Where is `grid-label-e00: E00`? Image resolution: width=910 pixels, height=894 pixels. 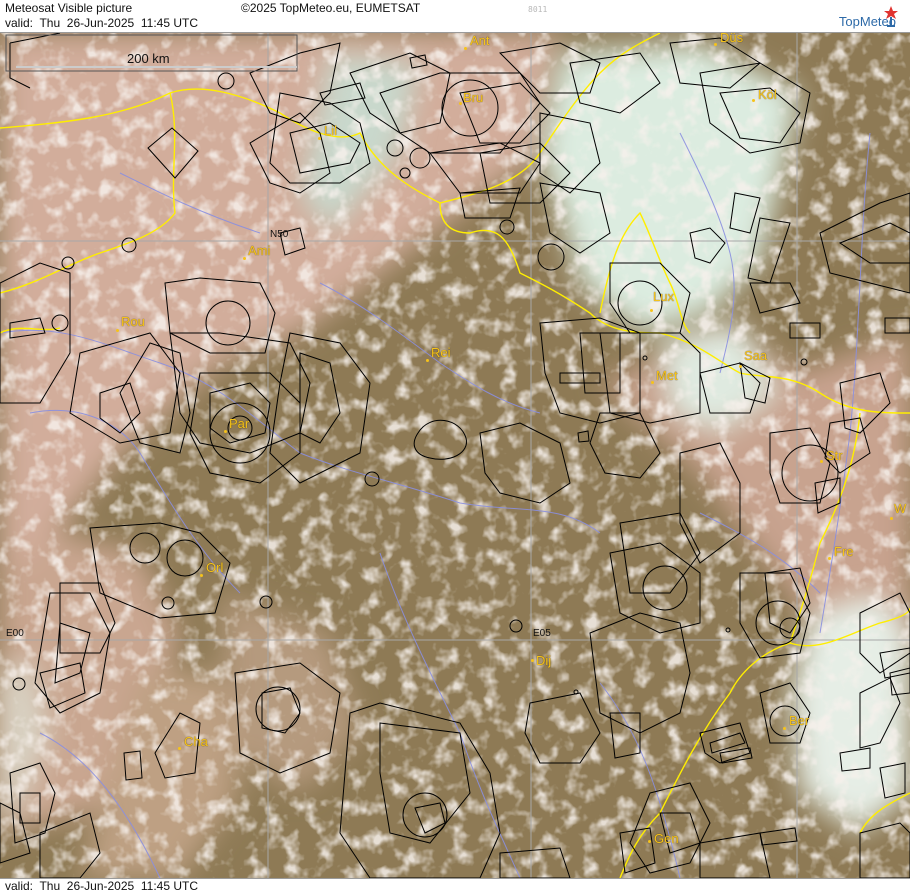 grid-label-e00: E00 is located at coordinates (15, 633).